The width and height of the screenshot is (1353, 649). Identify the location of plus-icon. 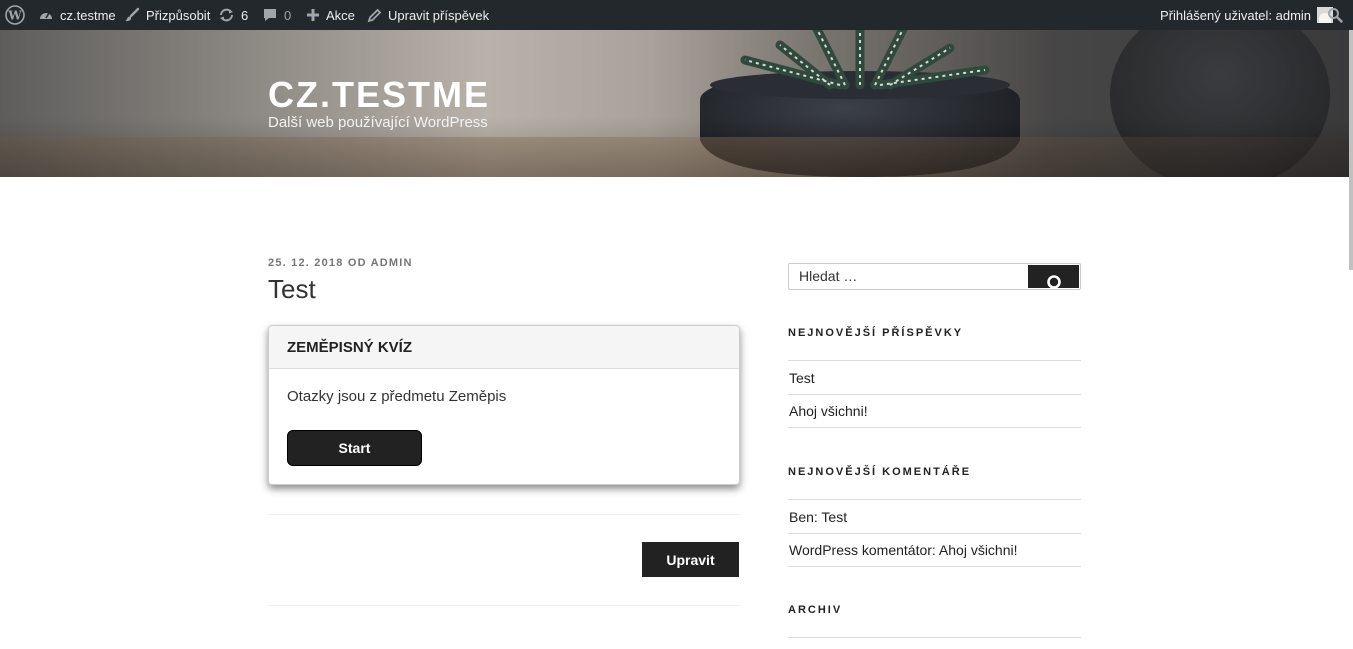
(313, 15).